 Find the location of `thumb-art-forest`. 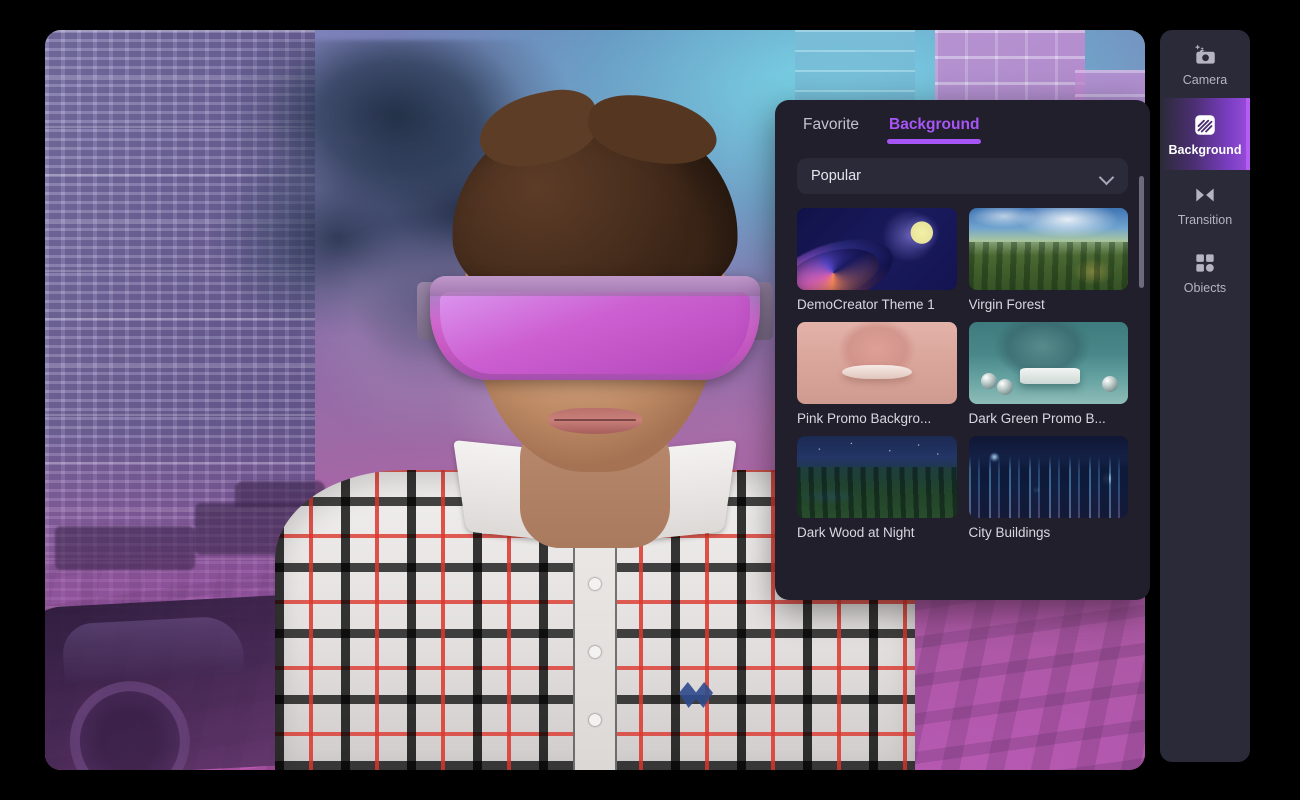

thumb-art-forest is located at coordinates (1048, 249).